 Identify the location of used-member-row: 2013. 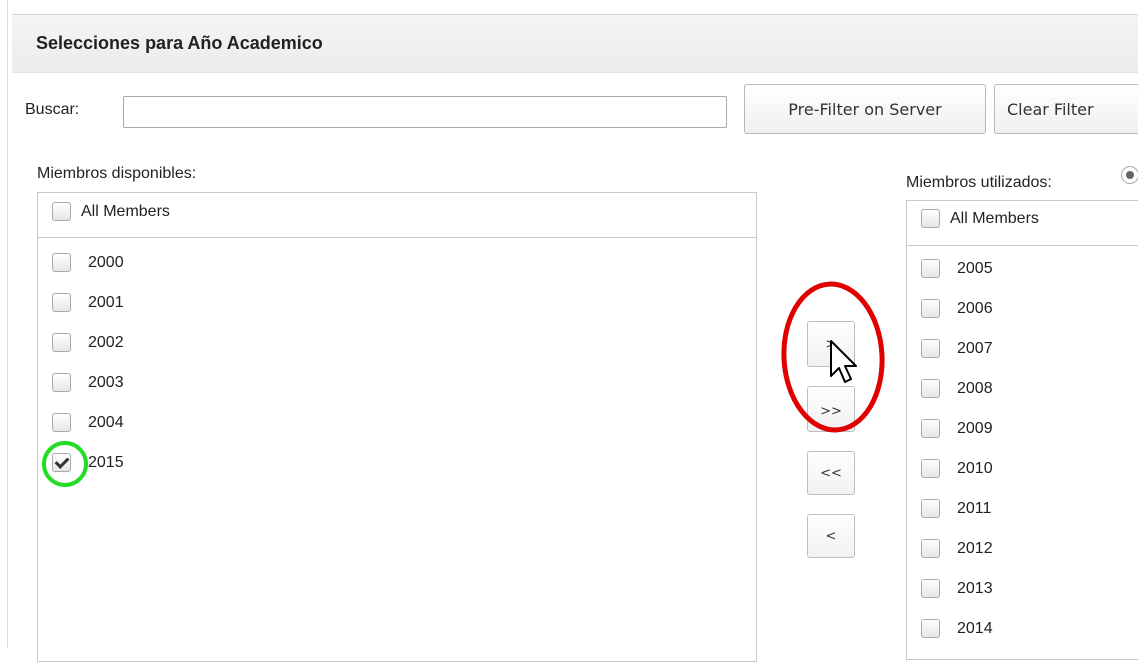
(957, 588).